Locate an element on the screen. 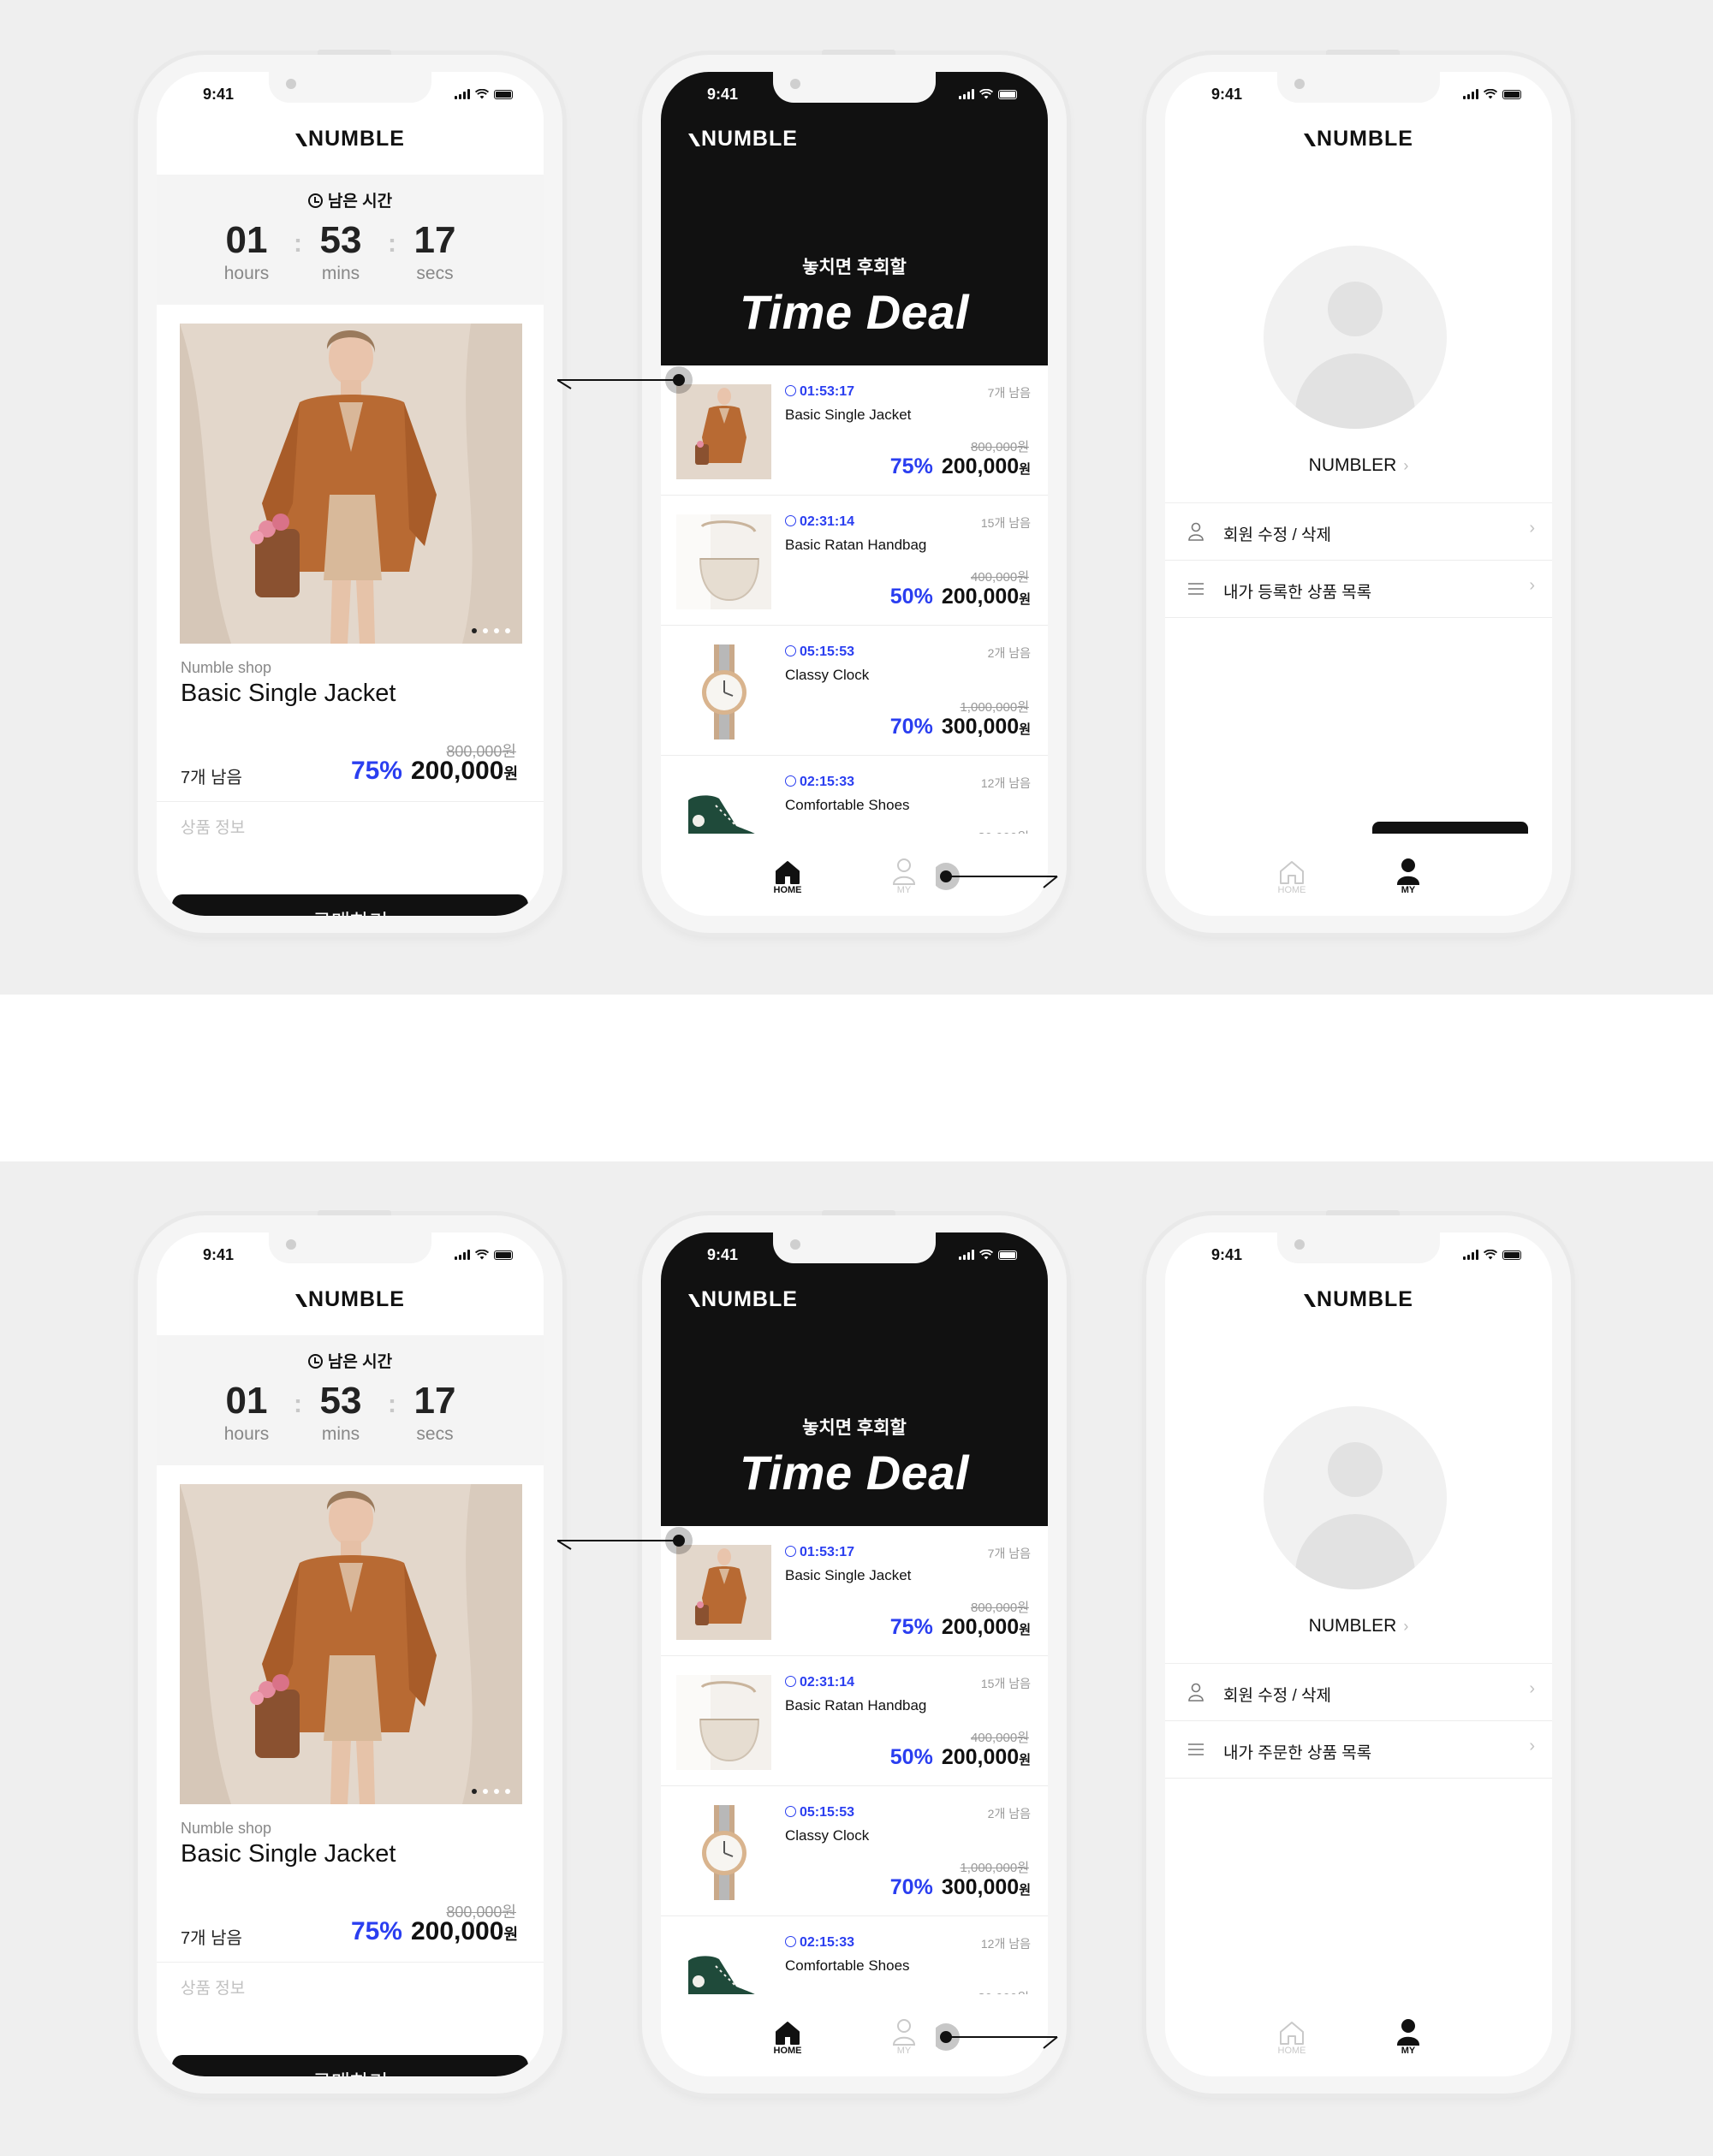  camera-dot is located at coordinates (795, 84).